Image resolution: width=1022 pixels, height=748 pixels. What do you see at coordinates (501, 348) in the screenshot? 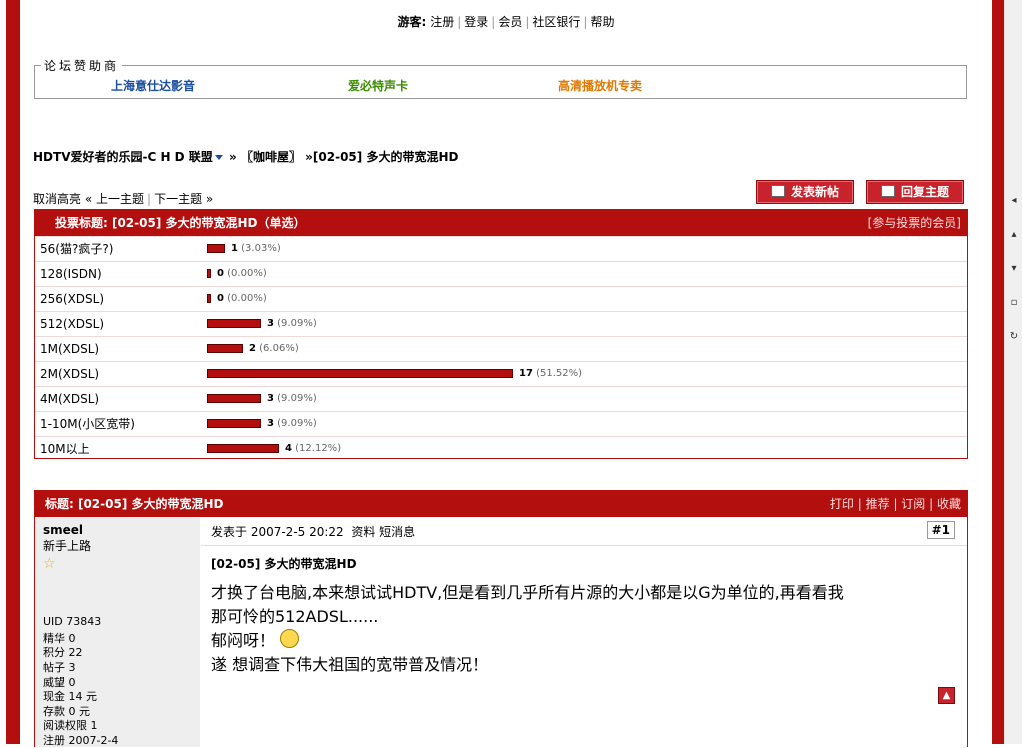
I see `poll-option-row: 1M(XDSL) 2 (6.06%)` at bounding box center [501, 348].